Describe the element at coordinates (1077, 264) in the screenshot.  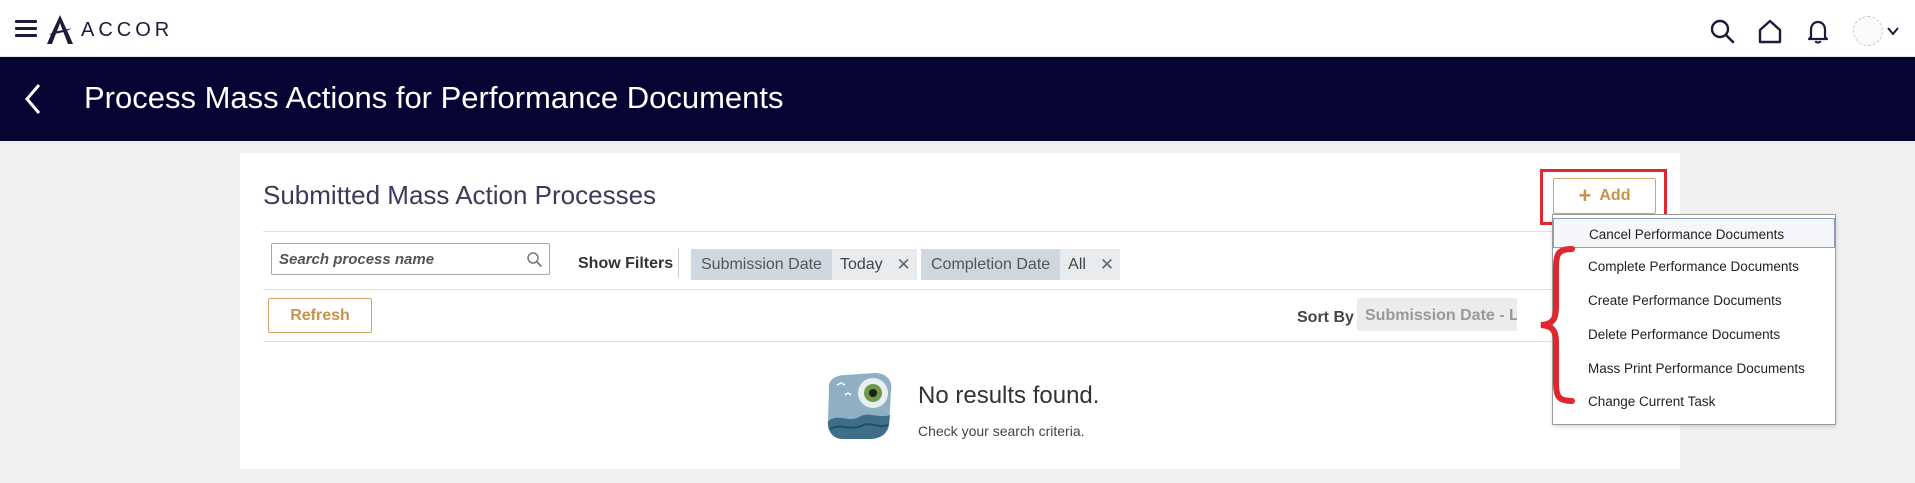
I see `filter-chip-value: All` at that location.